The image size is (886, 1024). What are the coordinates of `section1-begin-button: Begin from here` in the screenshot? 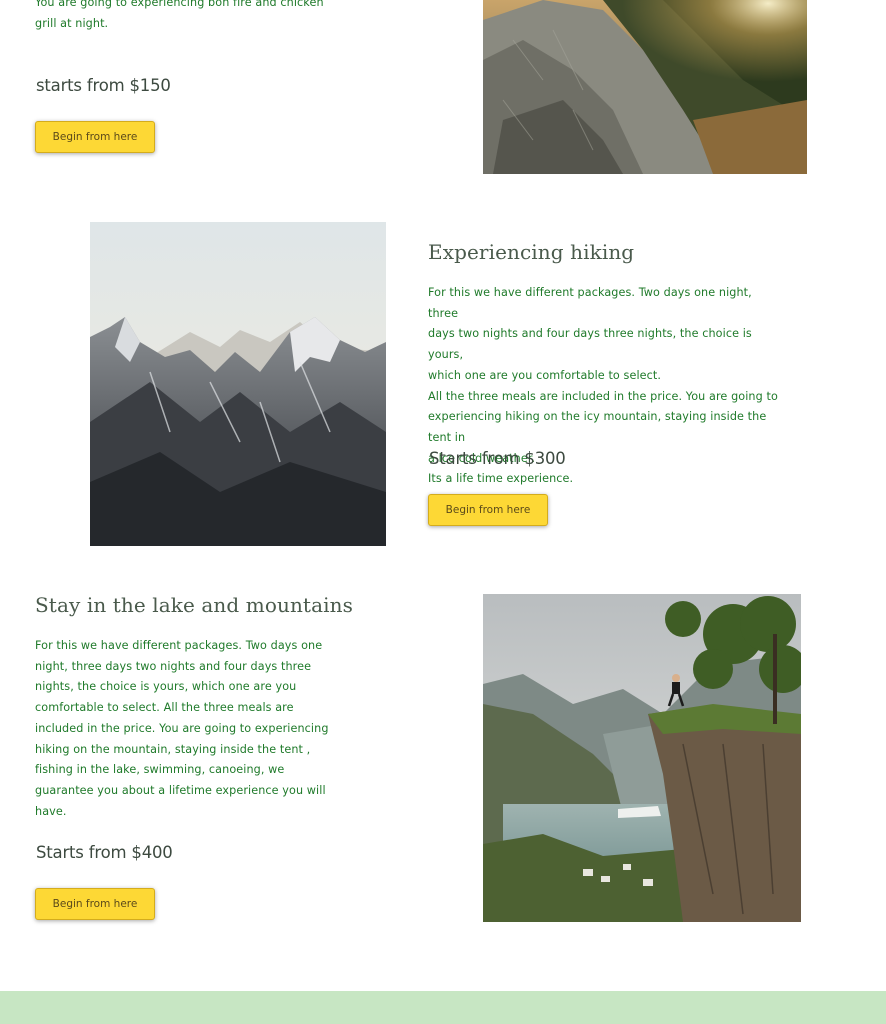 It's located at (95, 137).